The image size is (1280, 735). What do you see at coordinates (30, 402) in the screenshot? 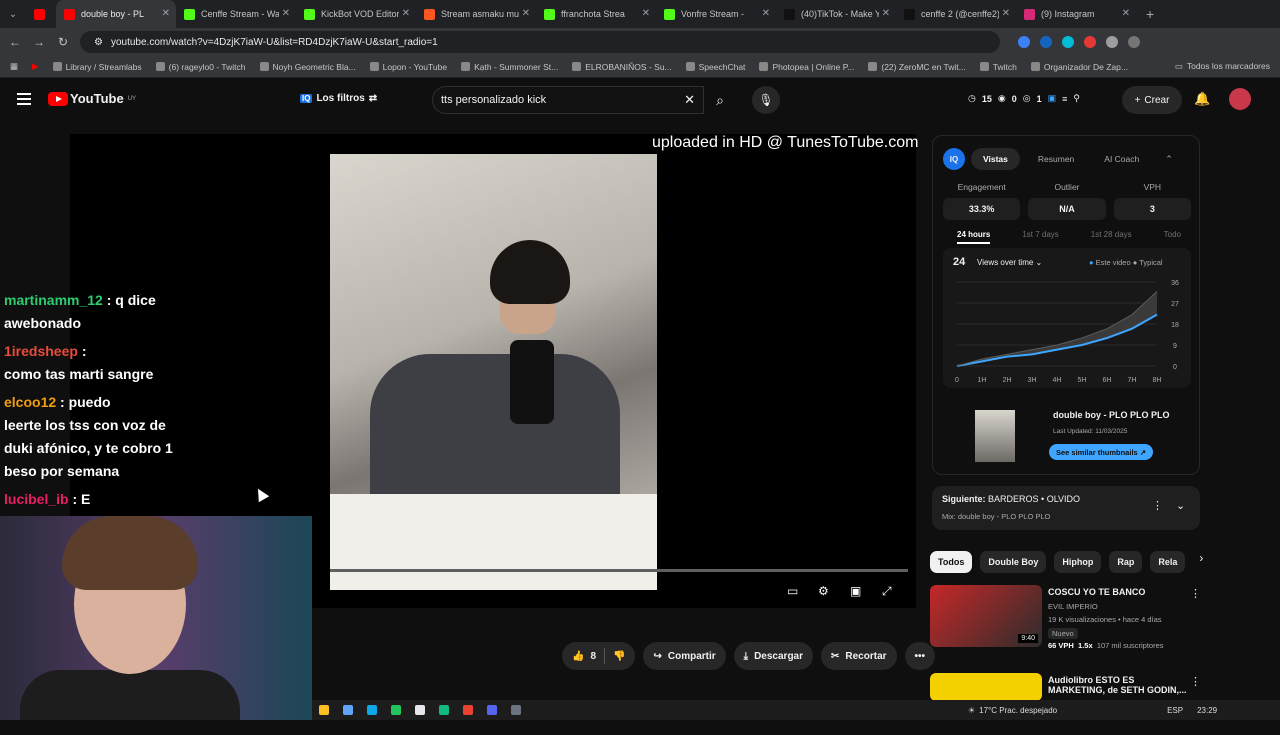
I see `chat-username: elcoo12` at bounding box center [30, 402].